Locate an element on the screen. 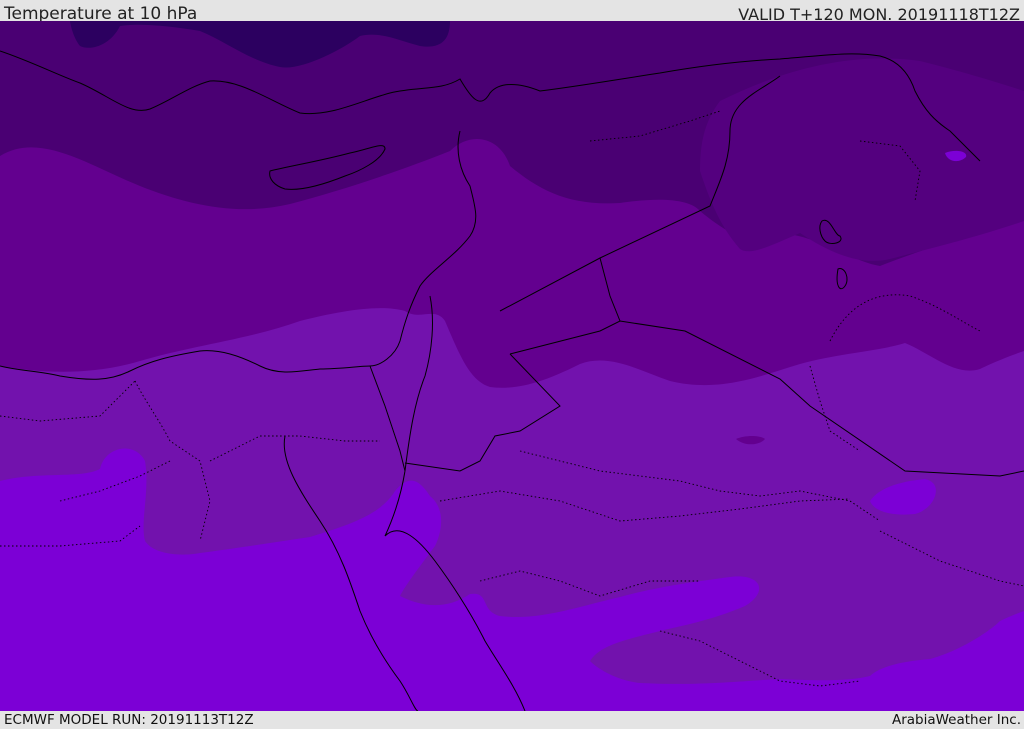  model-run: ECMWF MODEL RUN: 20191113T12Z is located at coordinates (129, 720).